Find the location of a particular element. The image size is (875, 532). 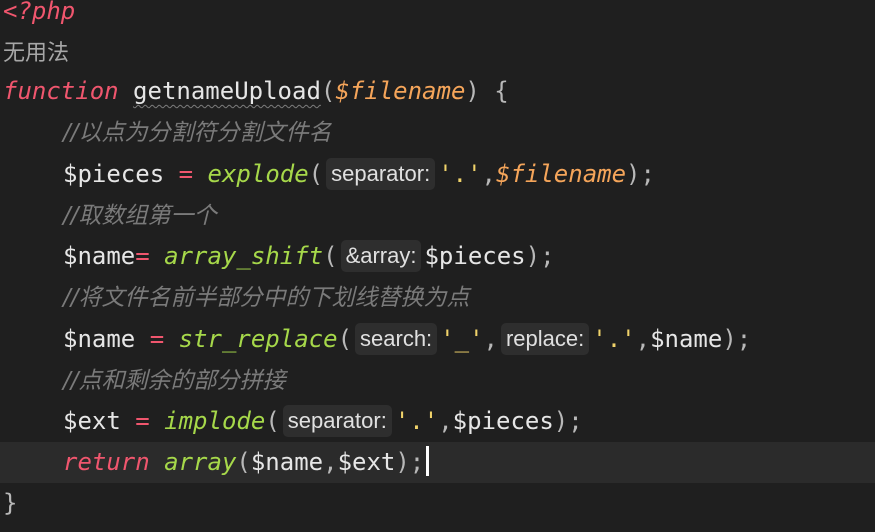

function-call: array_shift is located at coordinates (243, 256).